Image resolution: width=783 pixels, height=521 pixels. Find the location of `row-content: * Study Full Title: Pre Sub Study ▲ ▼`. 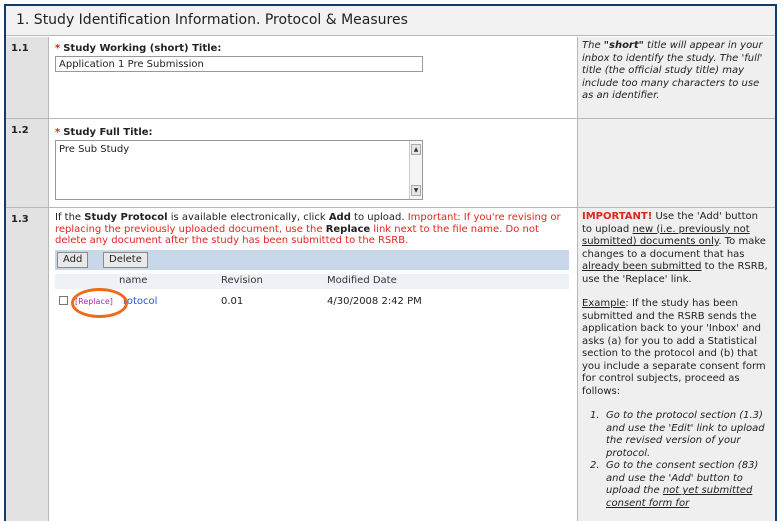

row-content: * Study Full Title: Pre Sub Study ▲ ▼ is located at coordinates (313, 163).